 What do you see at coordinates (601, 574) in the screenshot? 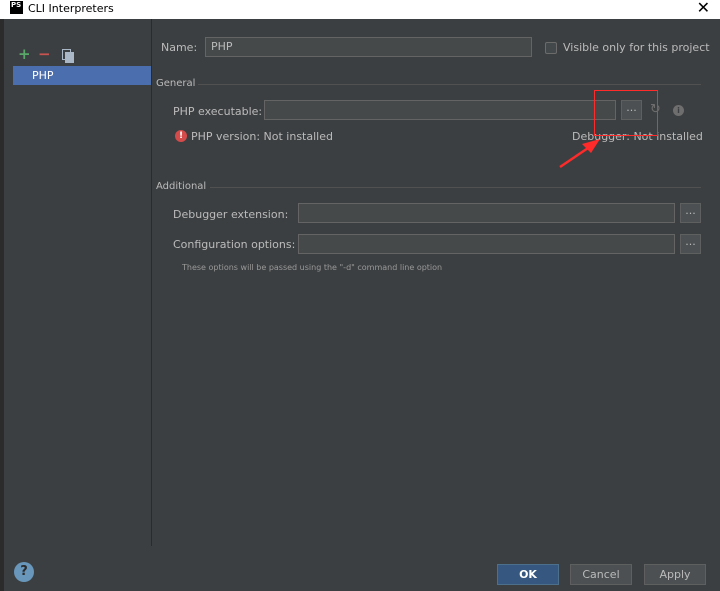
I see `cancel-button: Cancel` at bounding box center [601, 574].